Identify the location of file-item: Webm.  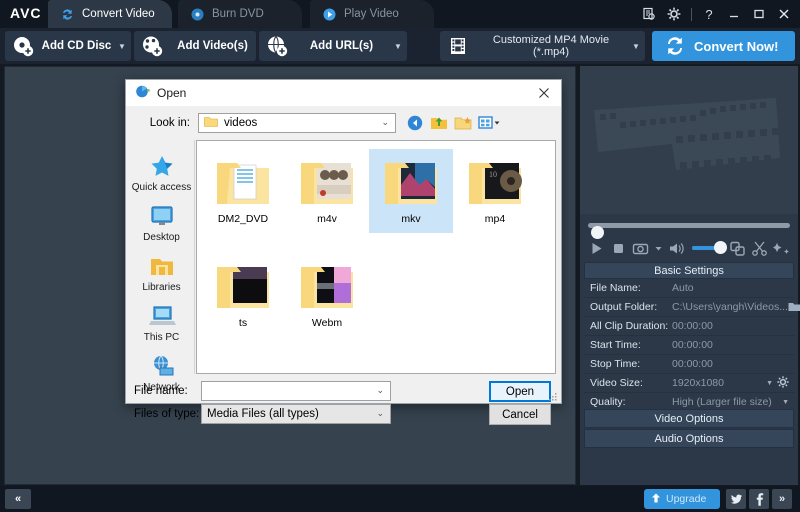
(327, 295).